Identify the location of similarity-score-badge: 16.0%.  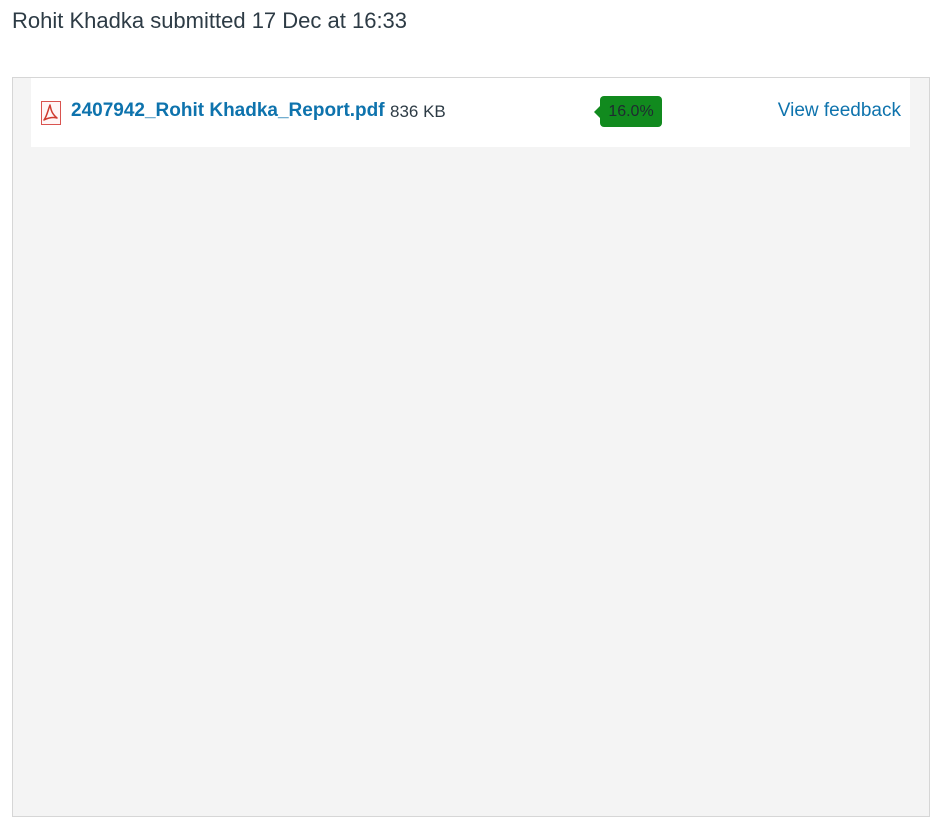
(628, 111).